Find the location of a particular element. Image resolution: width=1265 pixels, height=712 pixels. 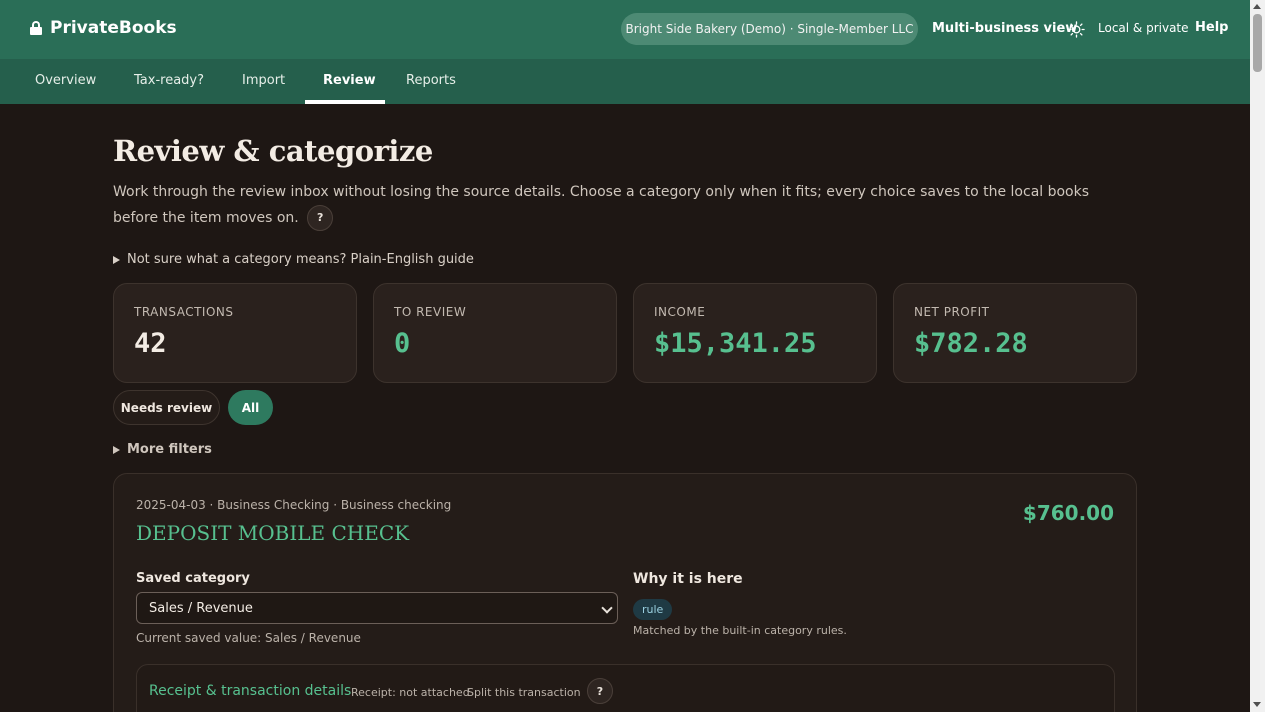

stat-value: 0 is located at coordinates (402, 343).